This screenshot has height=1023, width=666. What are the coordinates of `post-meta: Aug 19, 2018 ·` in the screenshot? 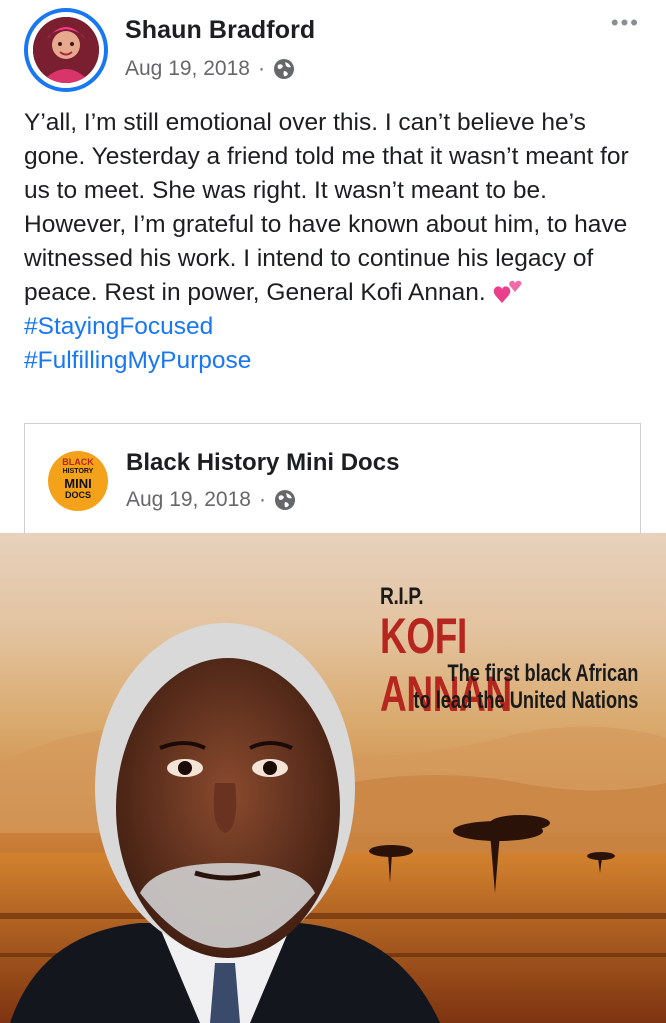 It's located at (210, 69).